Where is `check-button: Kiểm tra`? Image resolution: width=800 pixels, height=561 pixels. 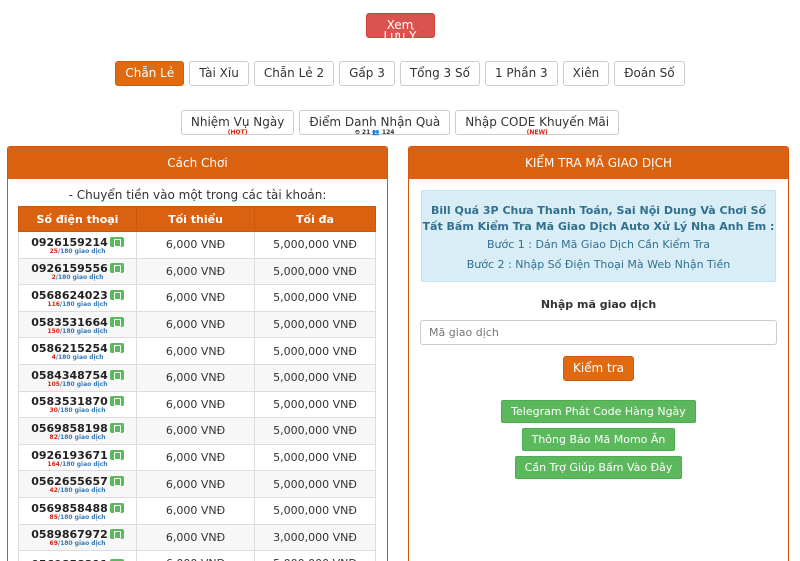
check-button: Kiểm tra is located at coordinates (598, 368).